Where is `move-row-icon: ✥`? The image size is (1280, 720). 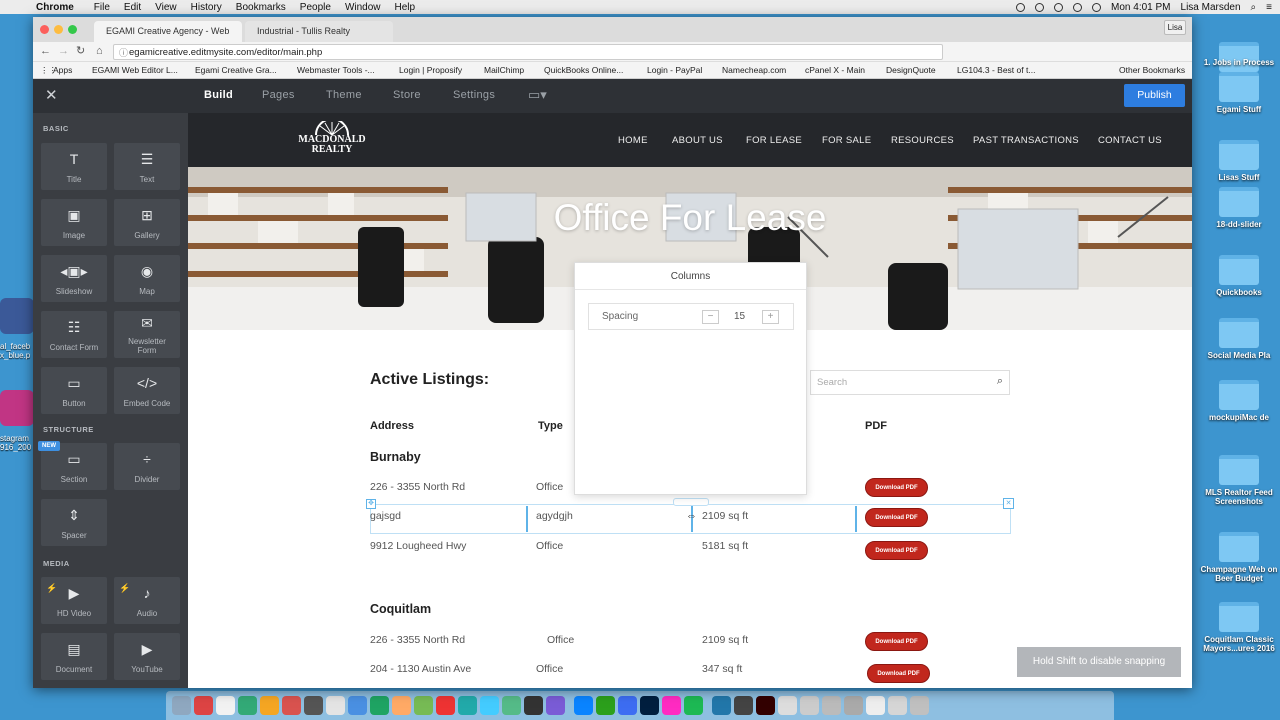 move-row-icon: ✥ is located at coordinates (371, 504).